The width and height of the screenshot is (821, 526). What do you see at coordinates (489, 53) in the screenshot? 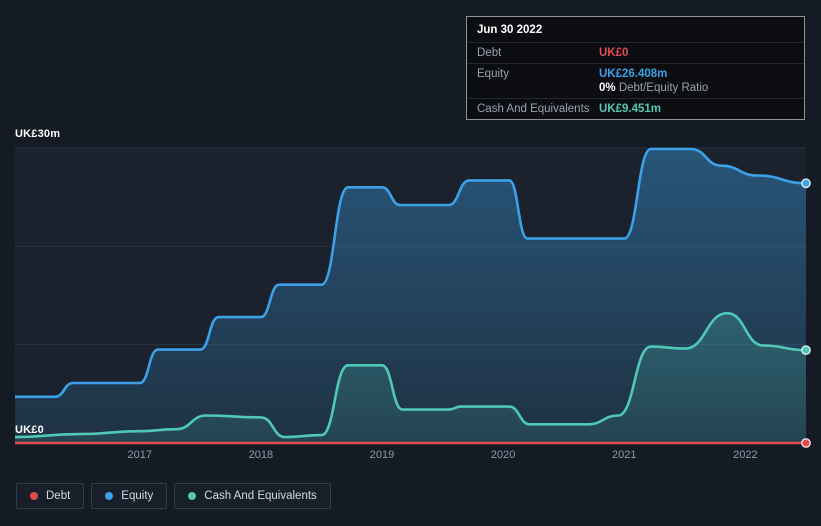
I see `tooltip-debt-label: Debt` at bounding box center [489, 53].